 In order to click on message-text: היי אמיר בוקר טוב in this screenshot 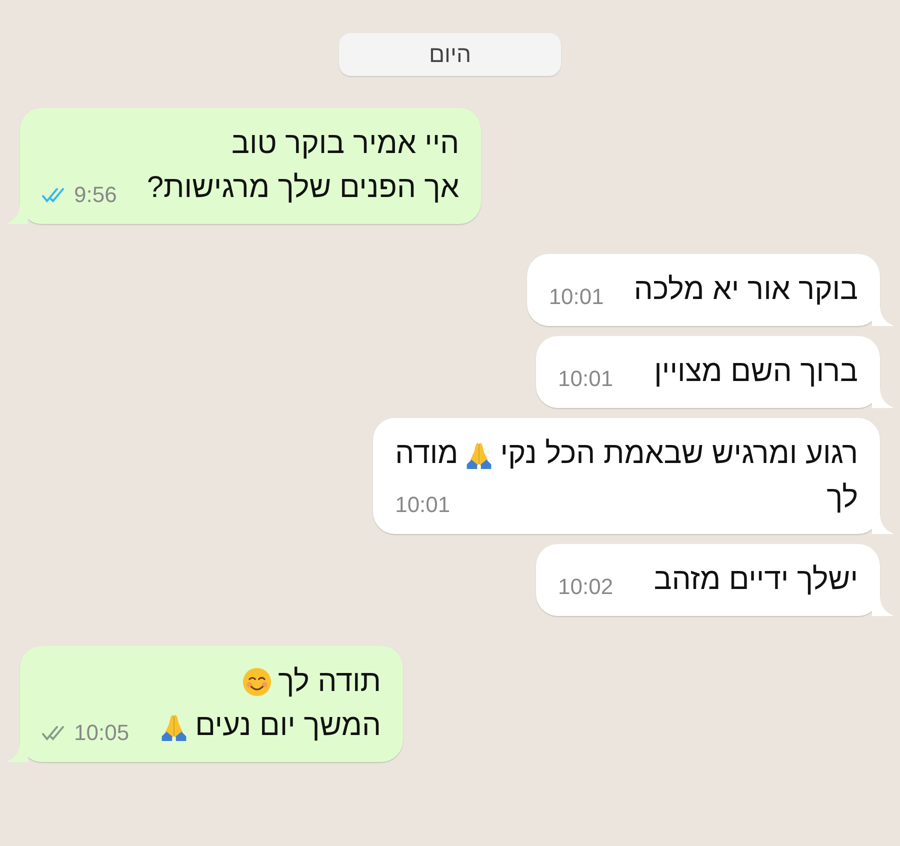, I will do `click(346, 144)`.